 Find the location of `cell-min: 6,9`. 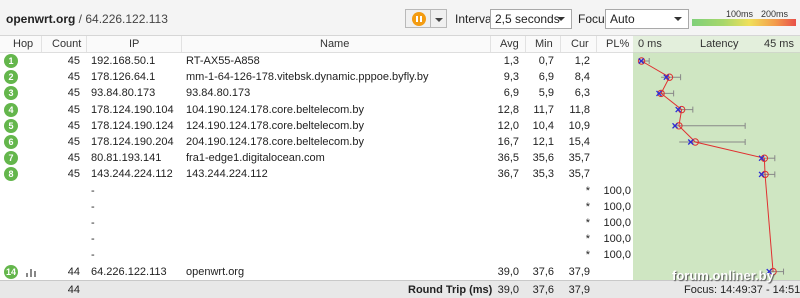

cell-min: 6,9 is located at coordinates (546, 77).